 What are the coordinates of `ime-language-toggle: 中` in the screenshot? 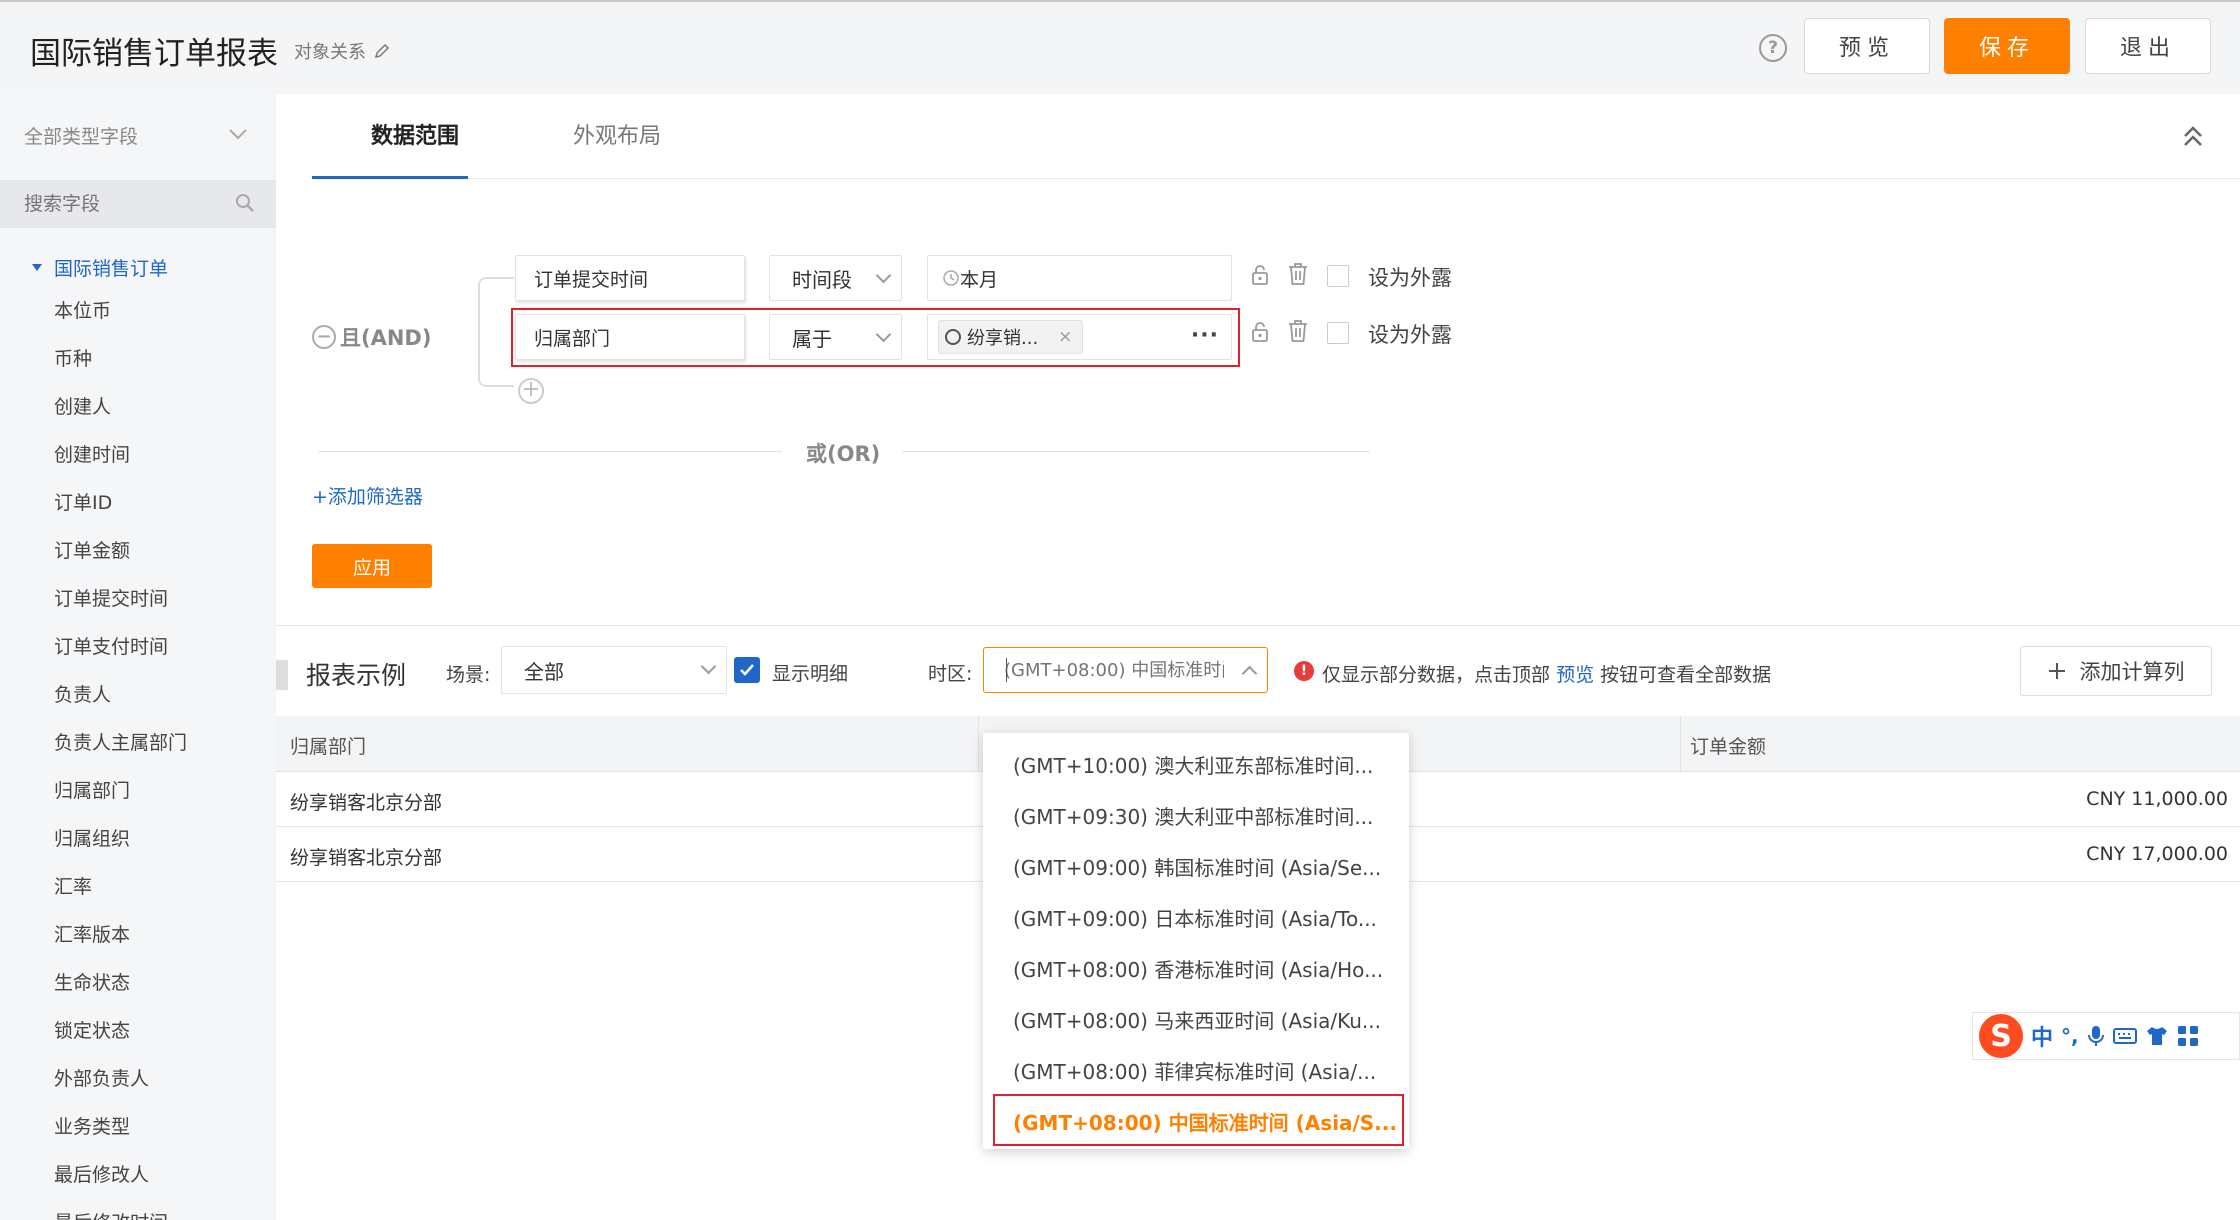 It's located at (2042, 1036).